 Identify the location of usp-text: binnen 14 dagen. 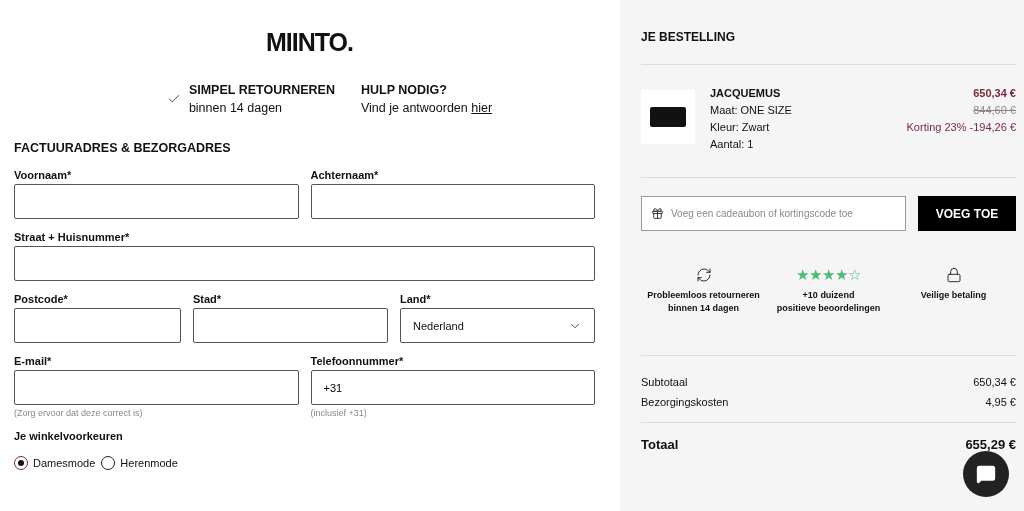
(236, 108).